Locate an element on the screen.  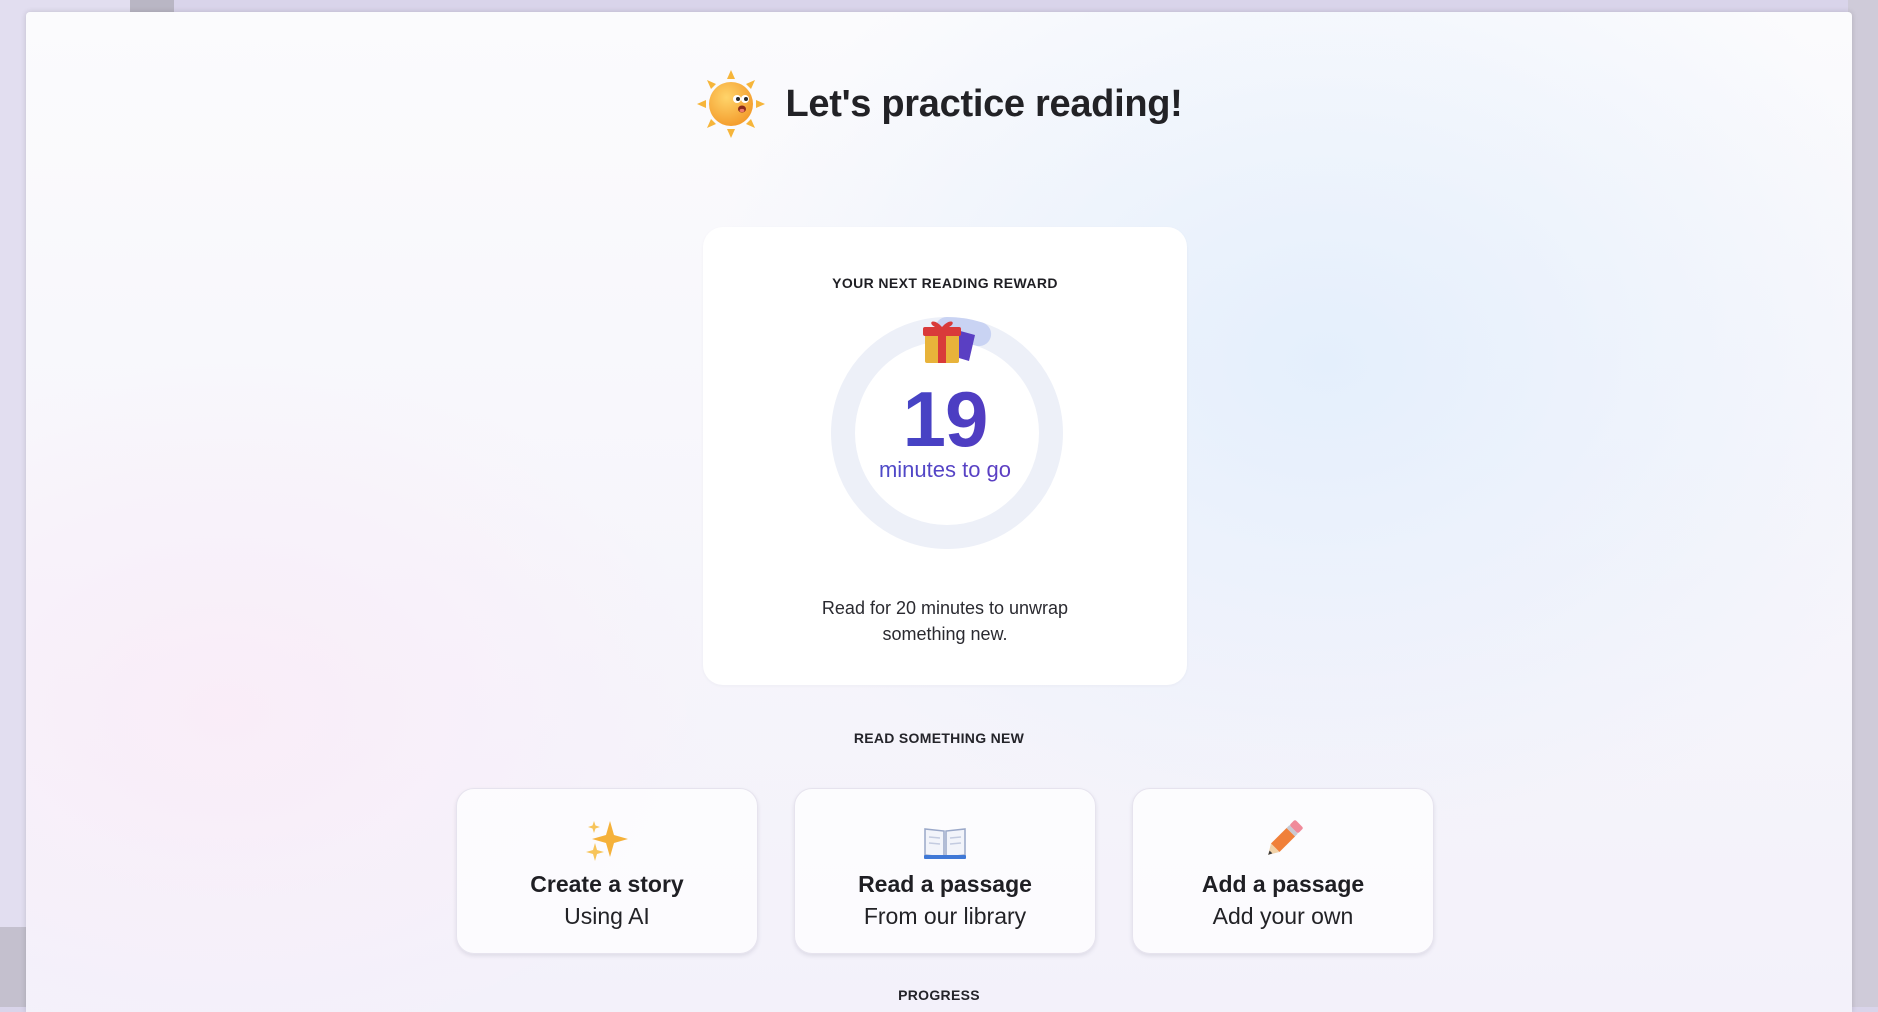
add-passage-card: Add a passage Add your own is located at coordinates (1283, 871).